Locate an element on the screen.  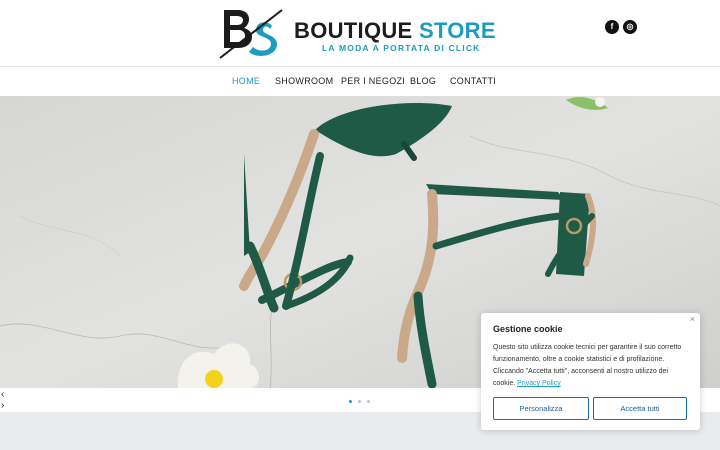
slider-prev-arrow-icon: ‹ is located at coordinates (2, 395).